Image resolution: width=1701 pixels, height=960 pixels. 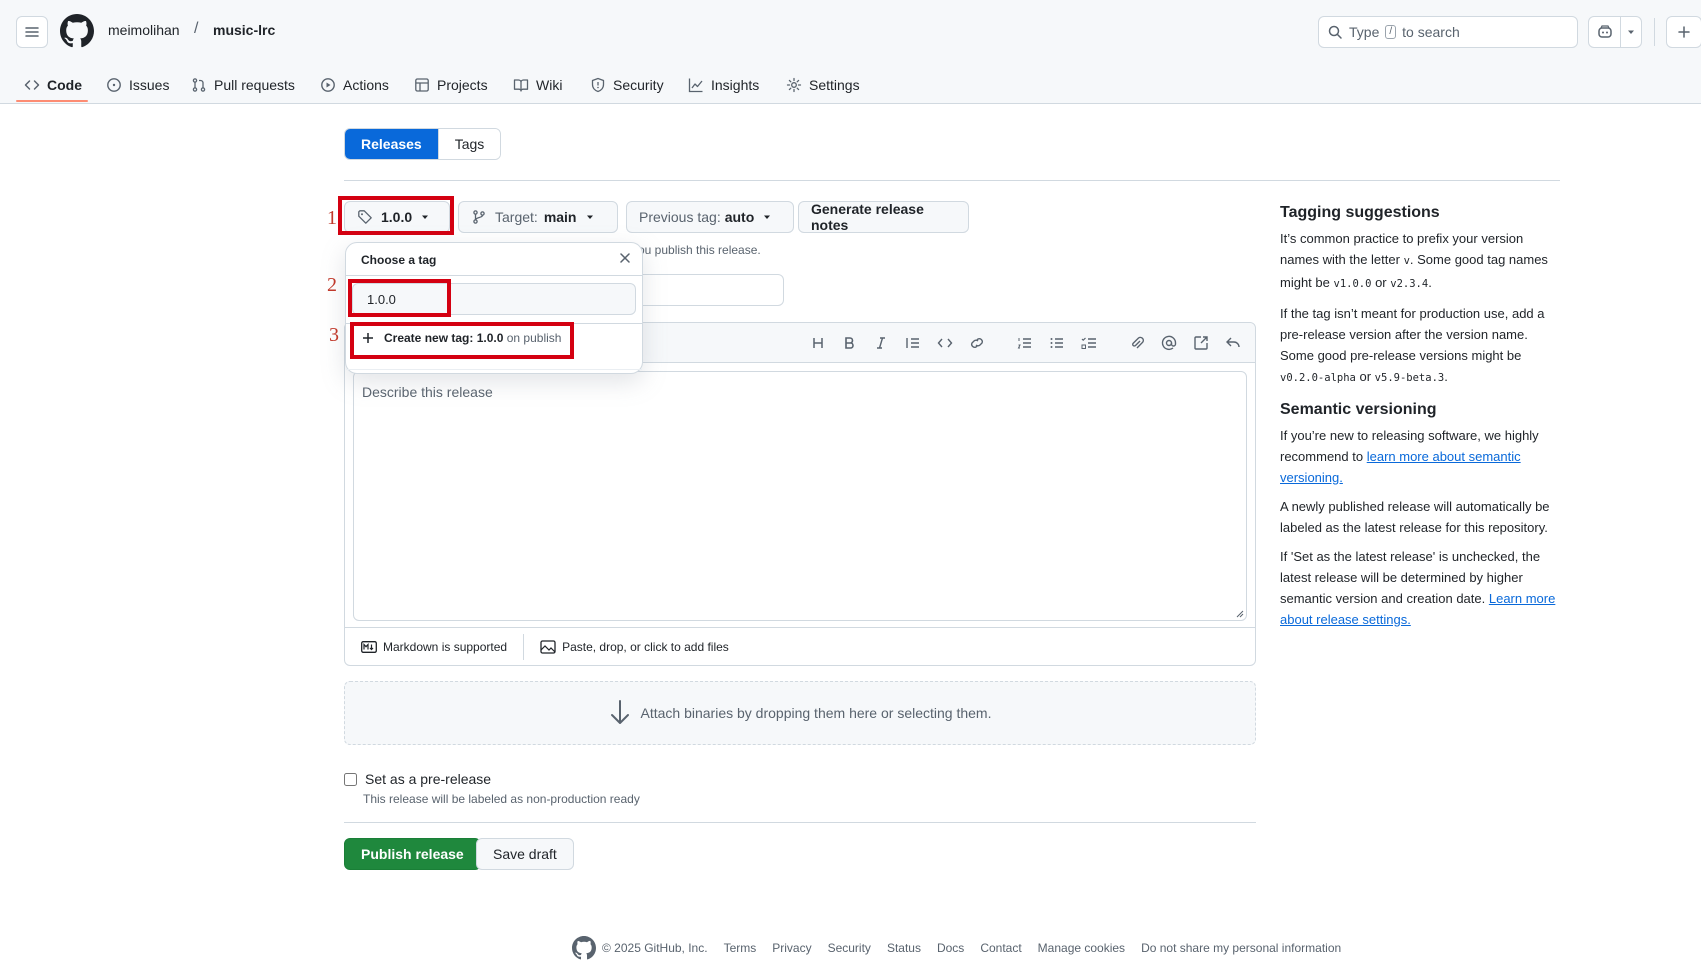 What do you see at coordinates (399, 260) in the screenshot?
I see `dropdown-title: Choose a tag` at bounding box center [399, 260].